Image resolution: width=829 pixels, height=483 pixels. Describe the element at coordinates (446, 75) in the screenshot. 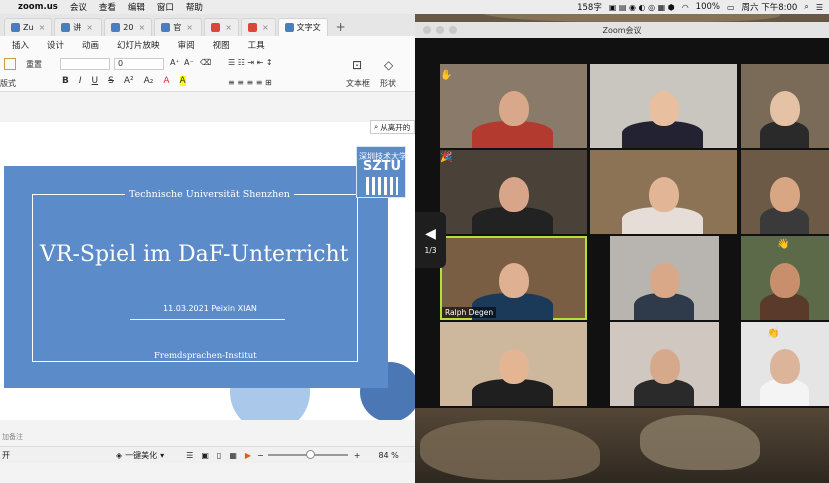

I see `reaction-icon: ✋` at that location.